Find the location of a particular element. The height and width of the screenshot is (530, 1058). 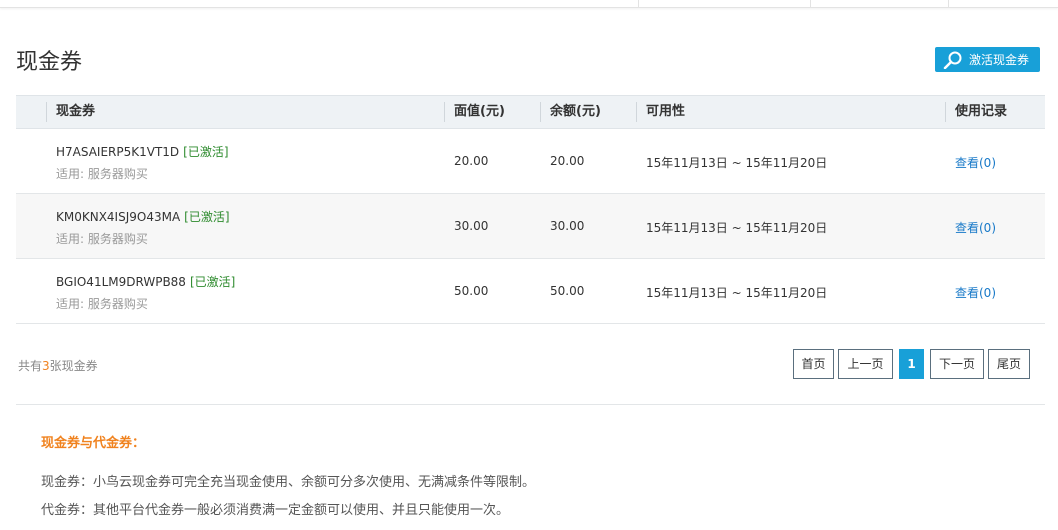

column-header-availability: 可用性 is located at coordinates (666, 111).